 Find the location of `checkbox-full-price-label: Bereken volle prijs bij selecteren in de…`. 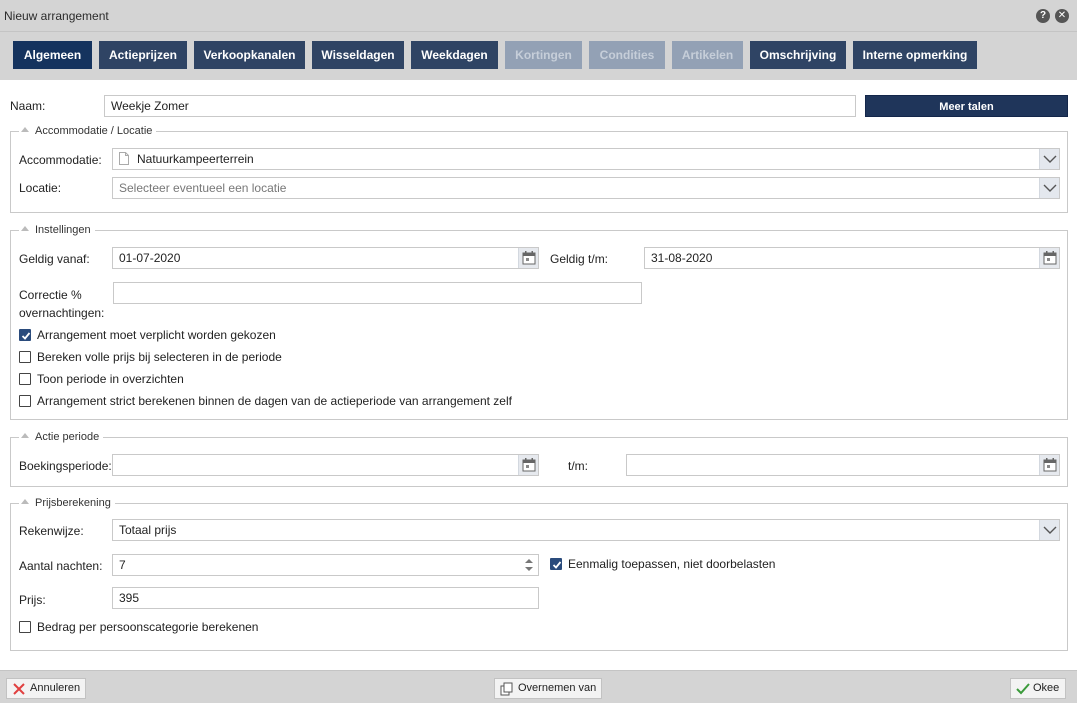

checkbox-full-price-label: Bereken volle prijs bij selecteren in de… is located at coordinates (159, 357).